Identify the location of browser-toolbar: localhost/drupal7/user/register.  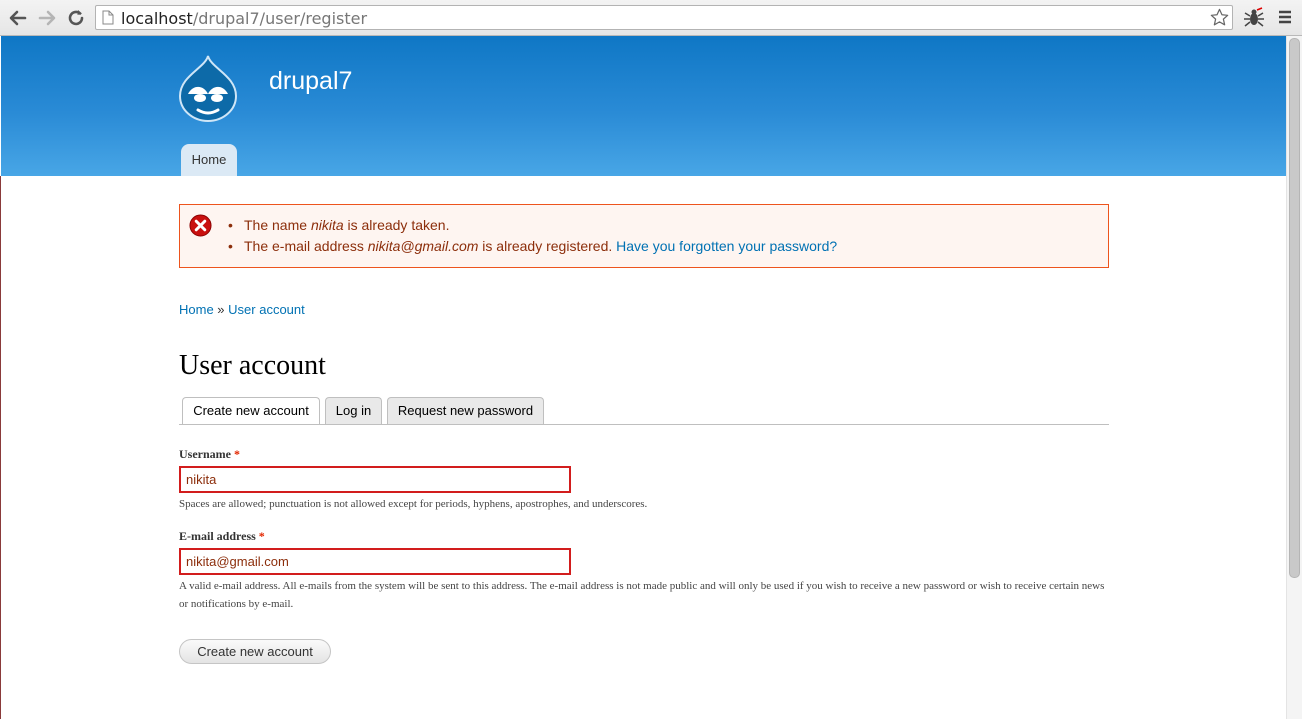
(651, 18).